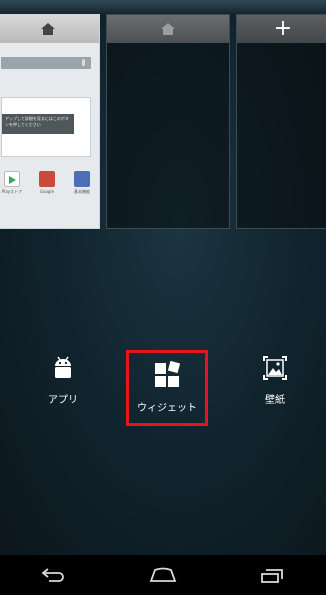 The image size is (326, 595). I want to click on app-play-store: Playストア, so click(12, 183).